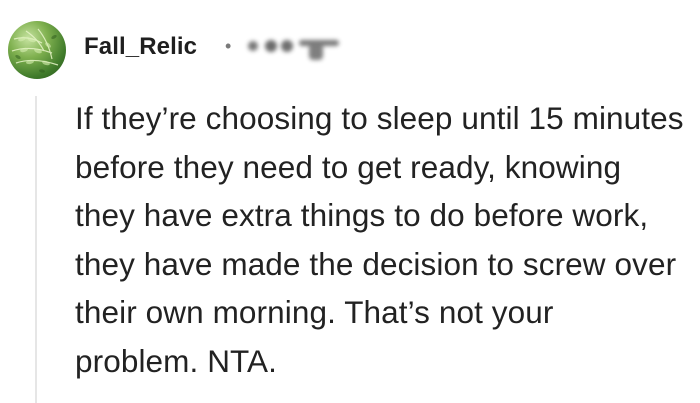  I want to click on avatar, so click(37, 50).